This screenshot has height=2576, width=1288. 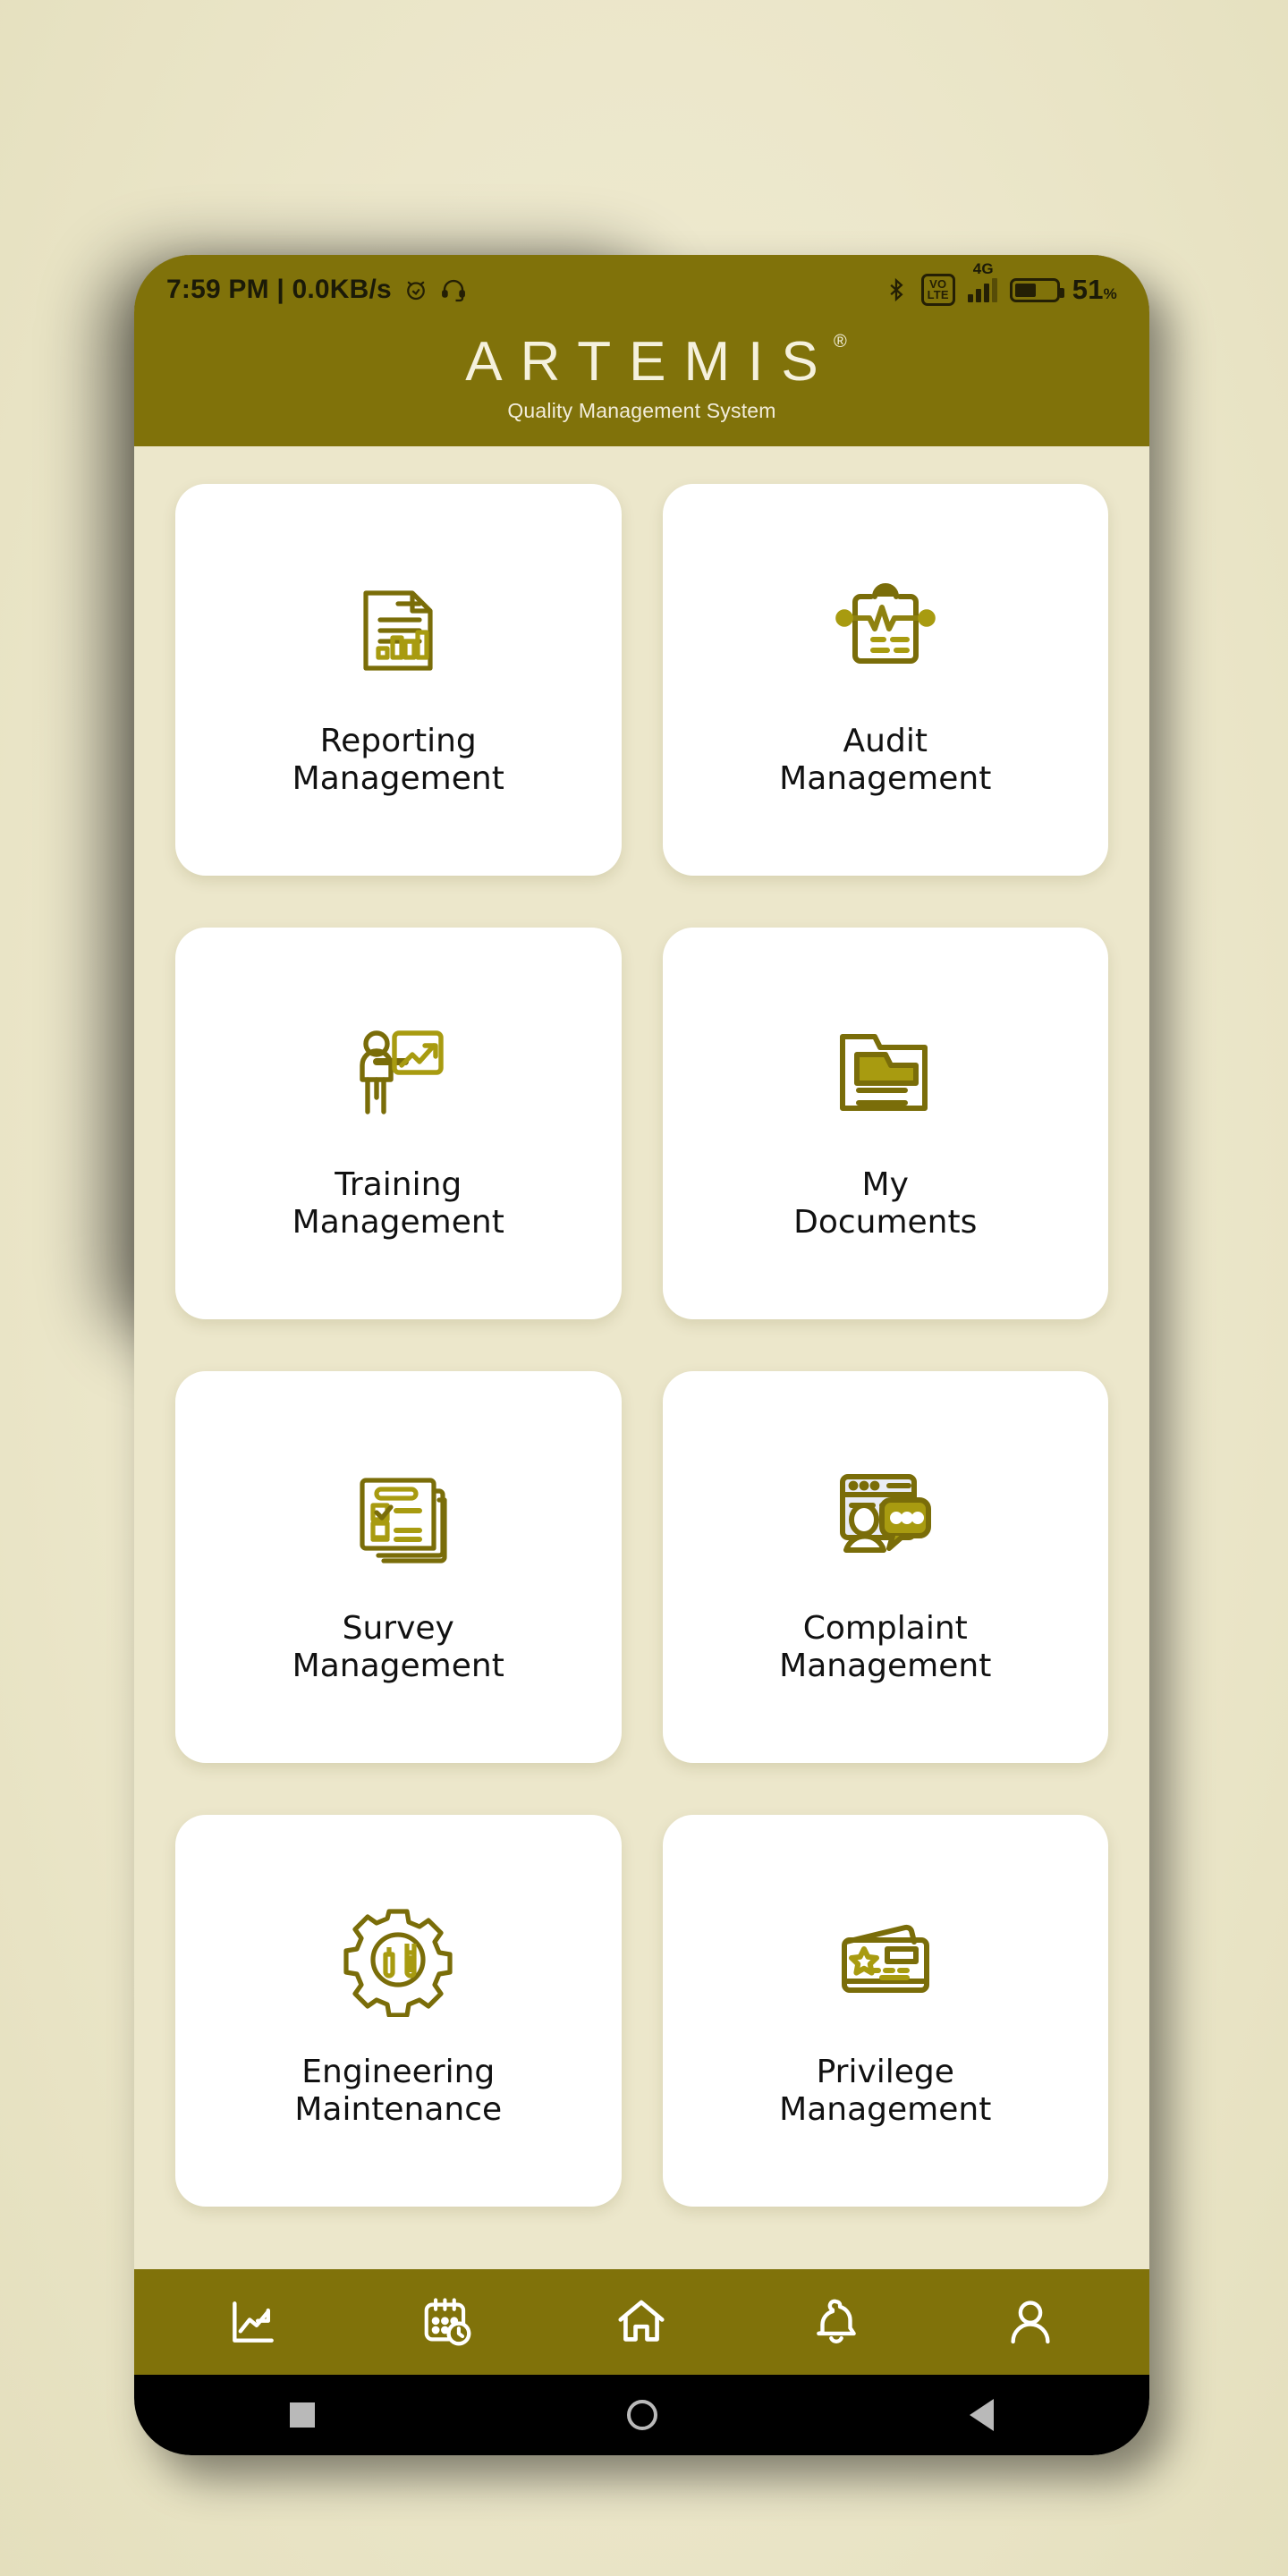 I want to click on artemis-logo: ARTEMIS ®, so click(x=646, y=362).